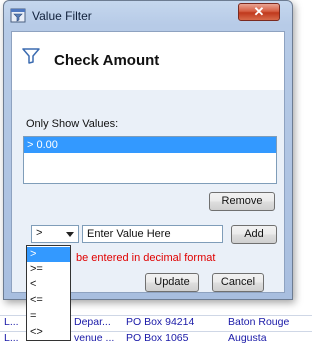 The width and height of the screenshot is (320, 346). I want to click on dropdown-option: >=, so click(48, 269).